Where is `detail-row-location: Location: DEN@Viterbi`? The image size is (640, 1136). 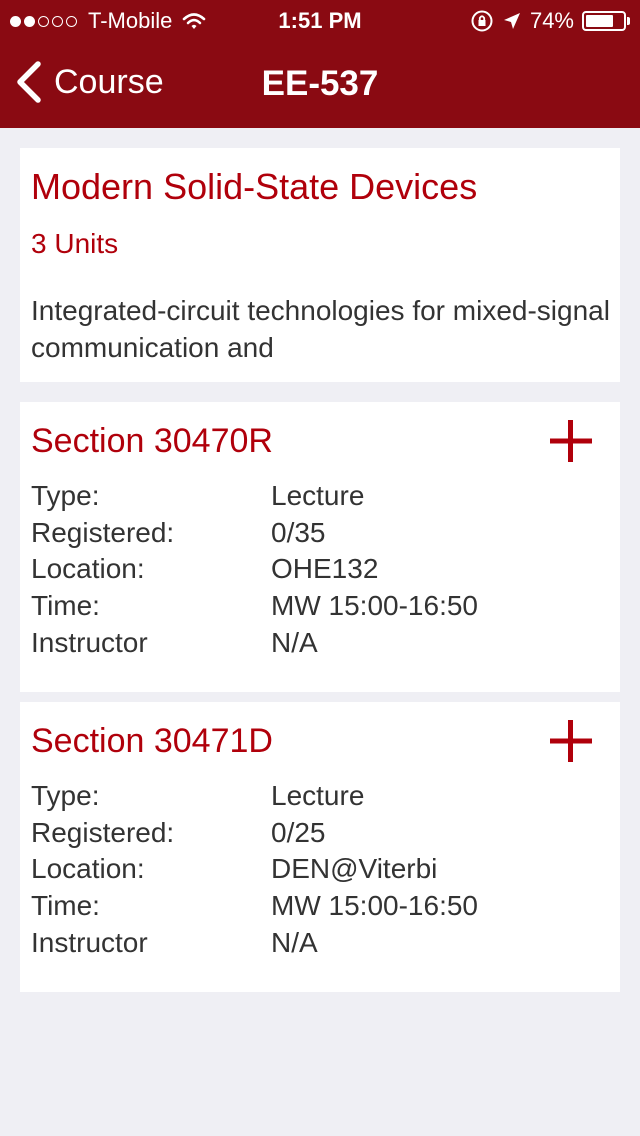 detail-row-location: Location: DEN@Viterbi is located at coordinates (254, 869).